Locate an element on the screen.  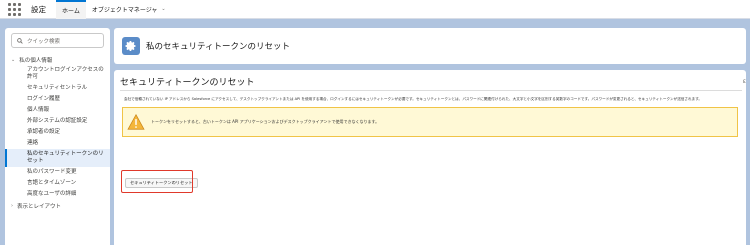
gear-icon is located at coordinates (131, 46).